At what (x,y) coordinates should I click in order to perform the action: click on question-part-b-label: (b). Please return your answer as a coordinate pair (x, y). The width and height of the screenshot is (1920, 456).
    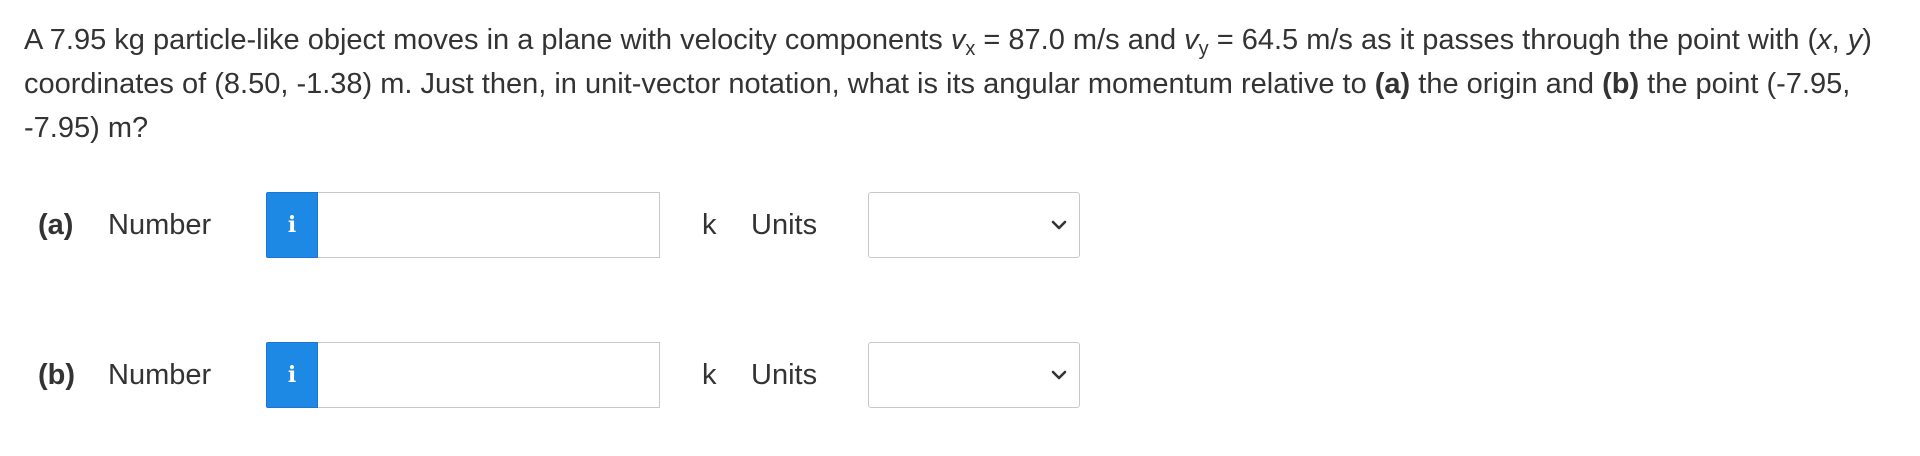
    Looking at the image, I should click on (1621, 84).